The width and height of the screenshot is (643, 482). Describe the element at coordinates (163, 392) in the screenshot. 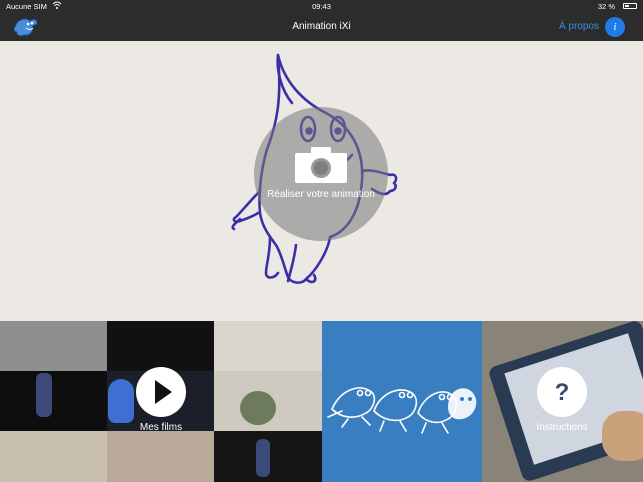

I see `play-icon` at that location.